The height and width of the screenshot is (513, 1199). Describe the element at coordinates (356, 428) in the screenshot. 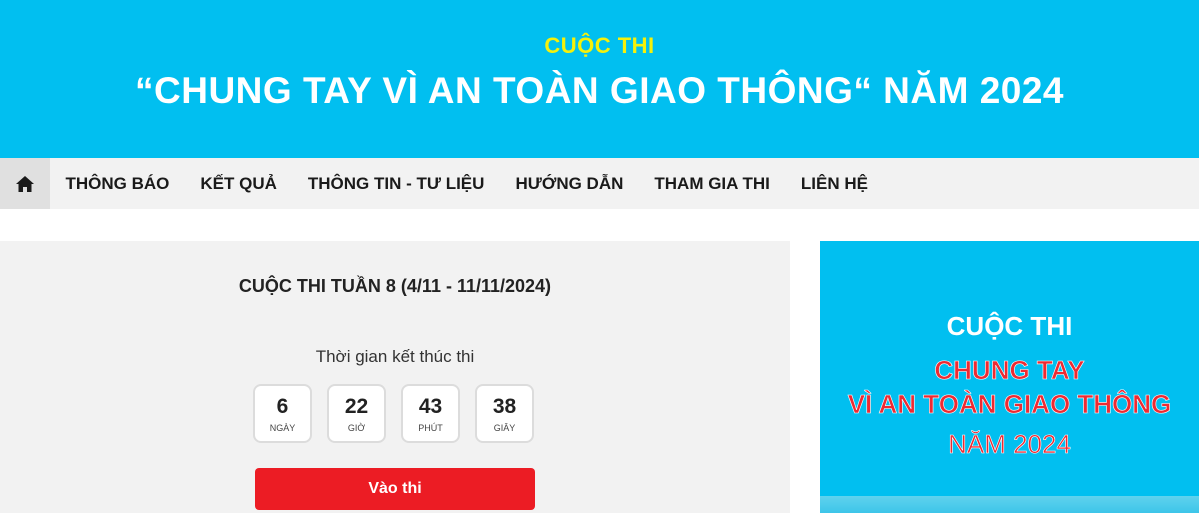

I see `countdown-unit: GIỜ` at that location.